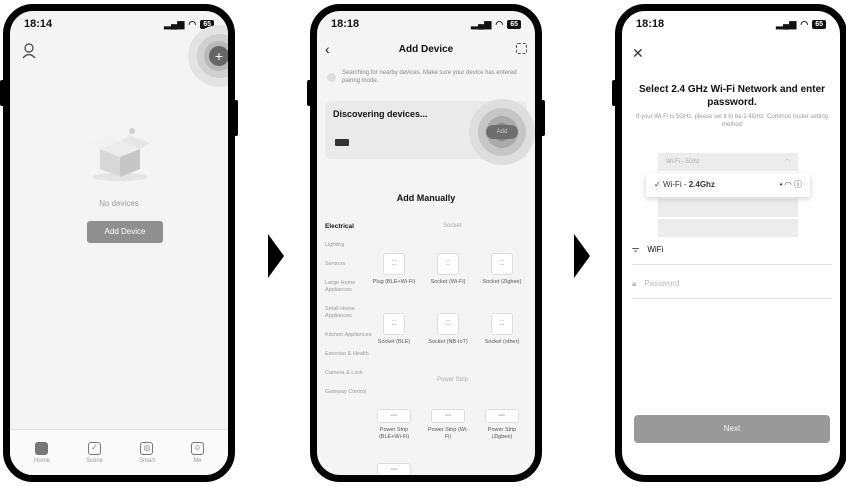  I want to click on device-item: ⁚⁚ Socket (NB-IoT), so click(448, 329).